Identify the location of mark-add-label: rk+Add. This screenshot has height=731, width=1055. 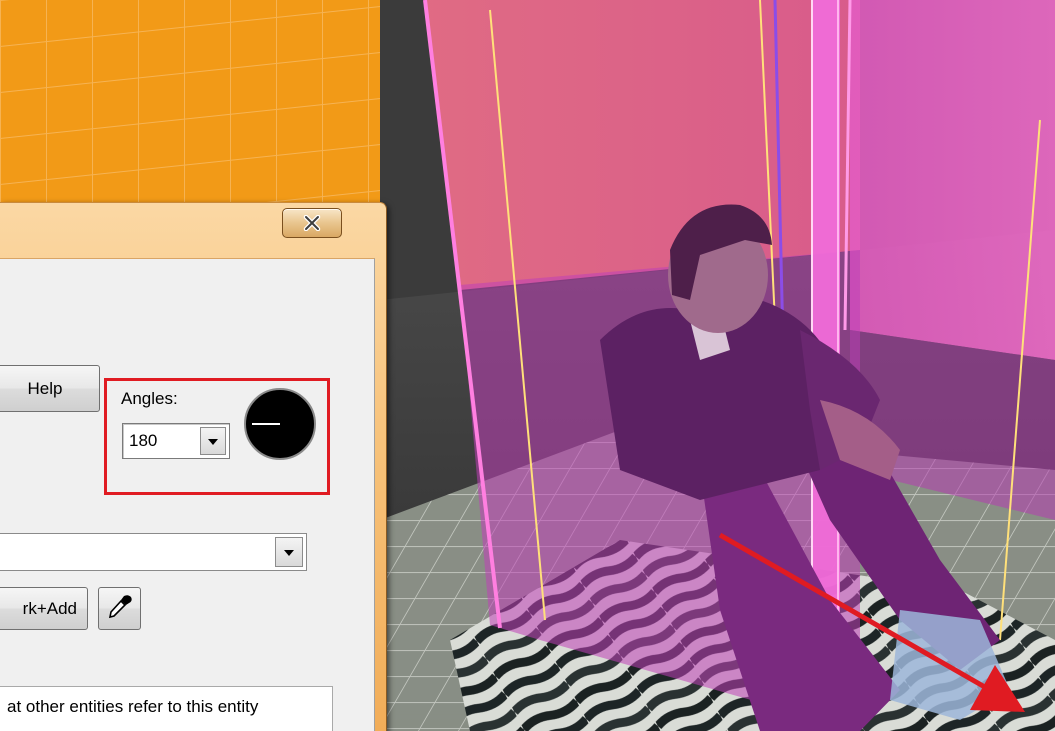
(49, 608).